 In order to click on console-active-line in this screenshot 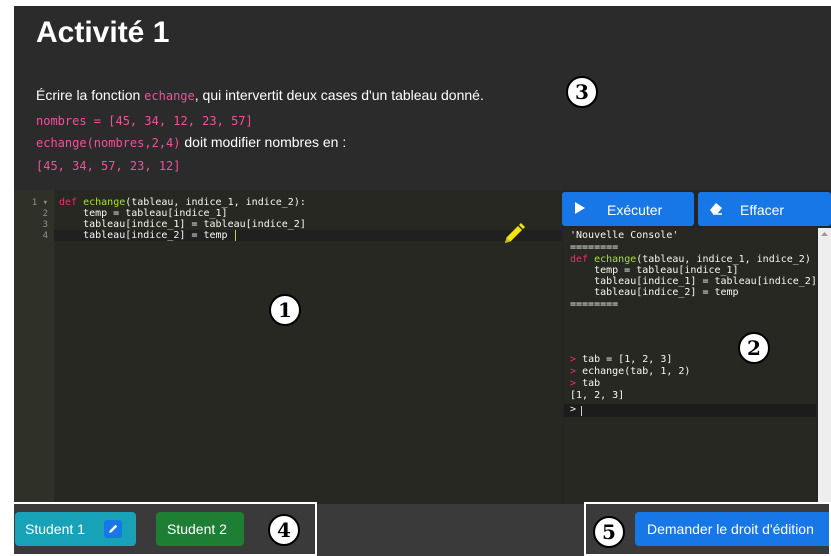, I will do `click(690, 410)`.